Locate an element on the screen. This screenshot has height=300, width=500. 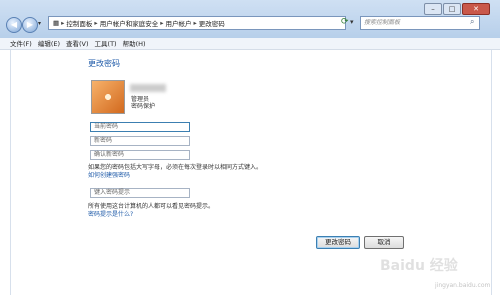
menu-edit: 编辑(E) is located at coordinates (49, 43).